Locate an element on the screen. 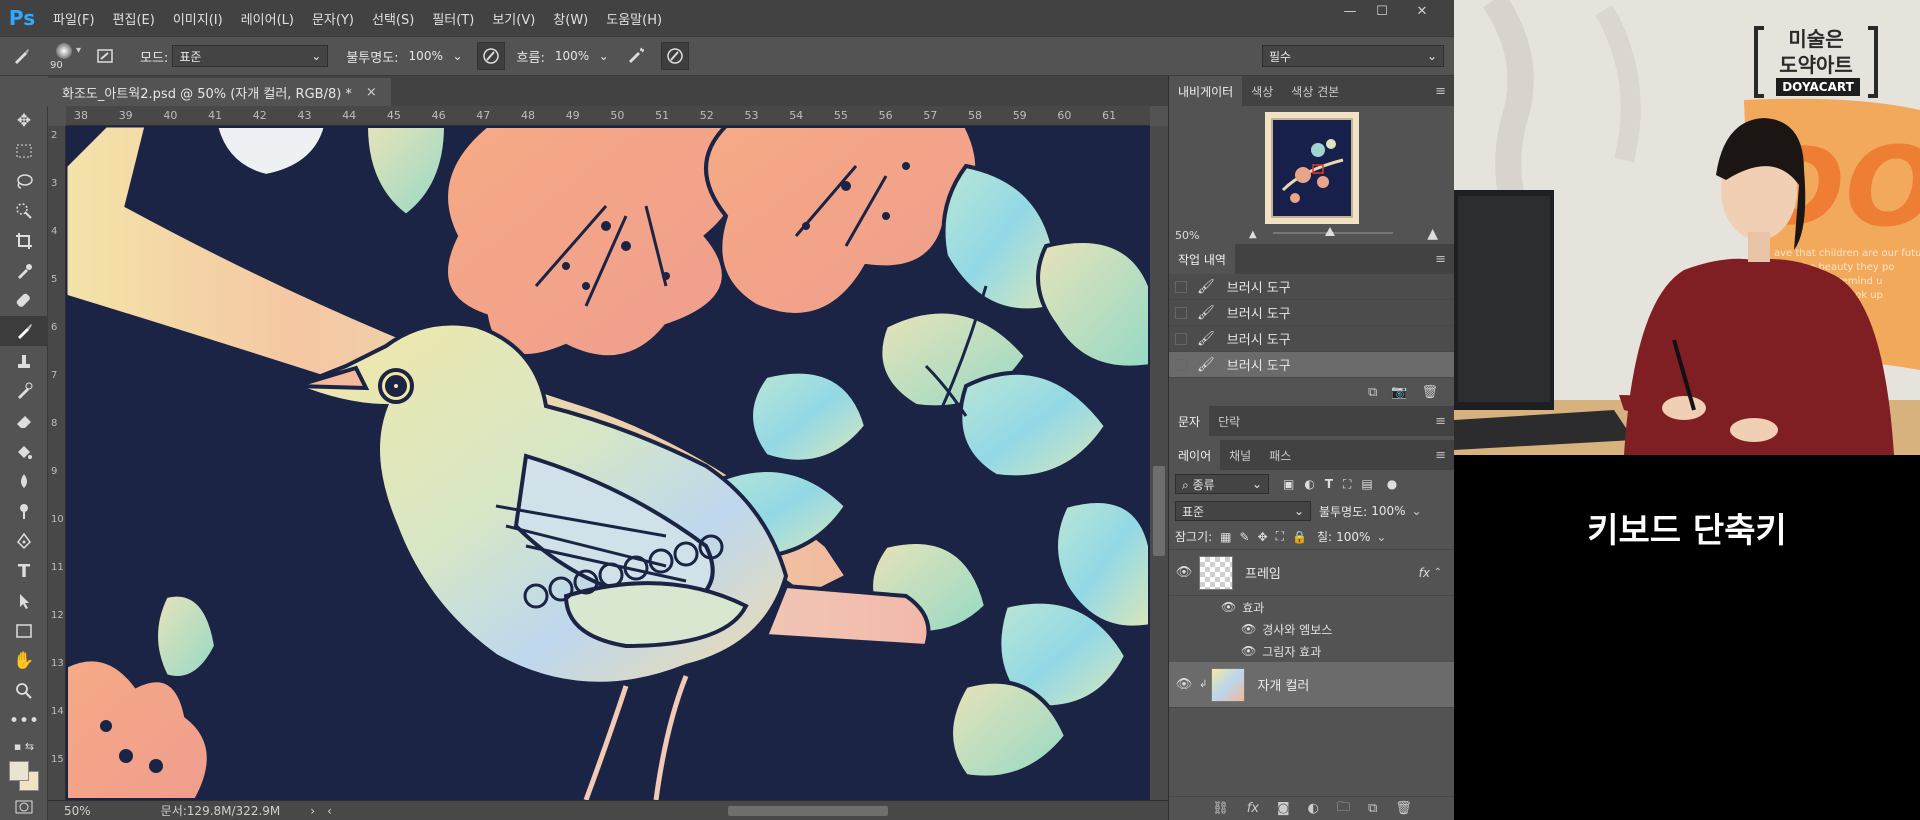 This screenshot has width=1920, height=820. menu-edit: 편집(E) is located at coordinates (134, 18).